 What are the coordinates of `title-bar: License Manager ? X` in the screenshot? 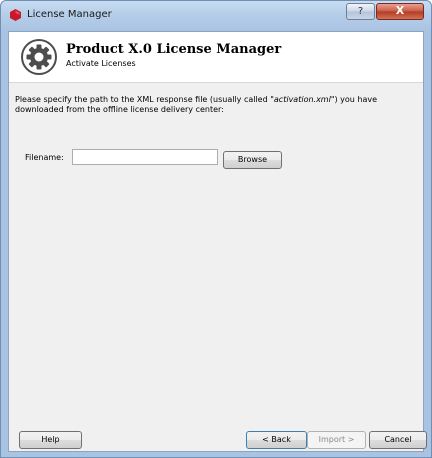 It's located at (216, 15).